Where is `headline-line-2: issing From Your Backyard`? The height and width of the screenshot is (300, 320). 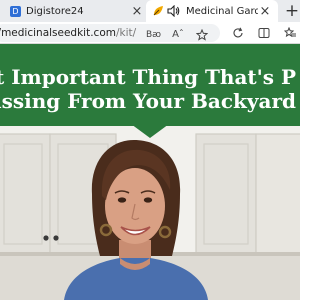 headline-line-2: issing From Your Backyard is located at coordinates (148, 101).